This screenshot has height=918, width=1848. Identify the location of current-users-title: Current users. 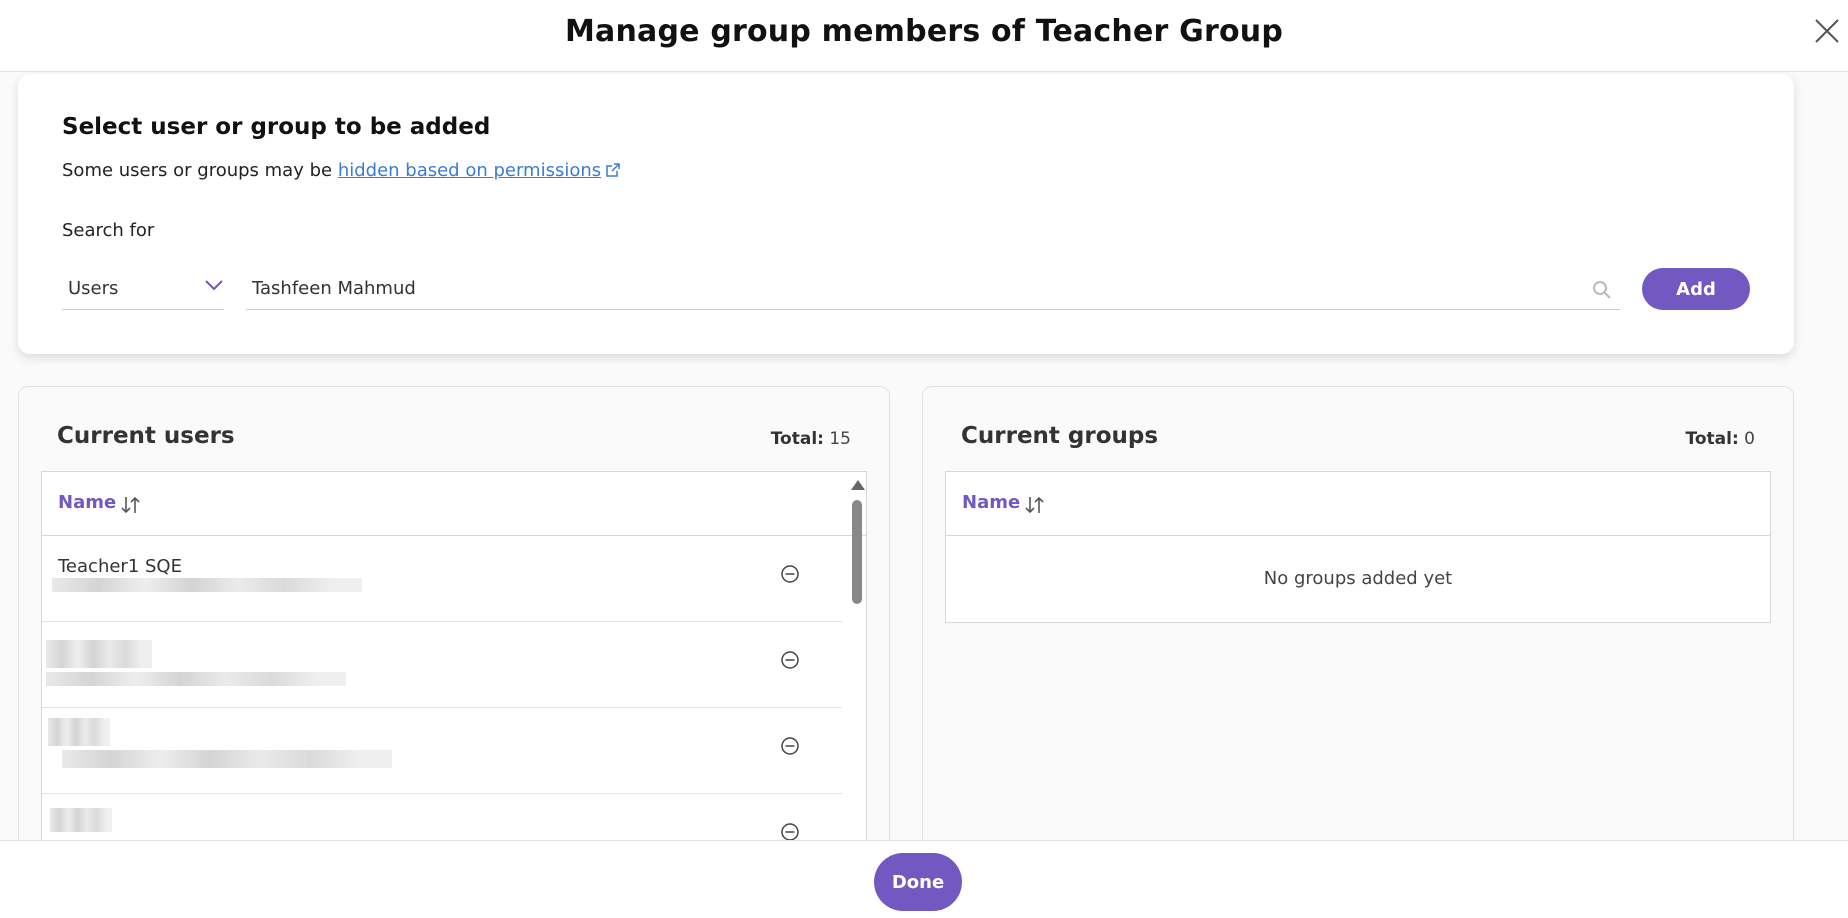
(146, 436).